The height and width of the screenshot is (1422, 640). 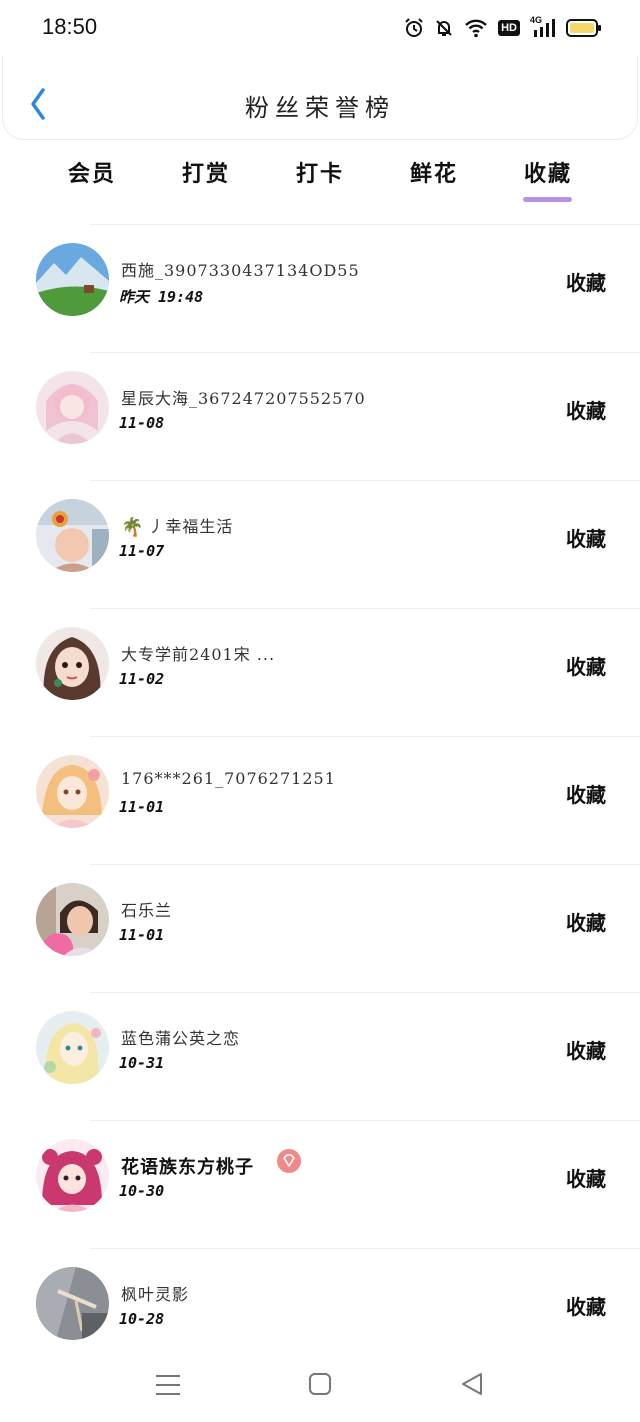 I want to click on palm-tree-icon: 🌴, so click(x=133, y=527).